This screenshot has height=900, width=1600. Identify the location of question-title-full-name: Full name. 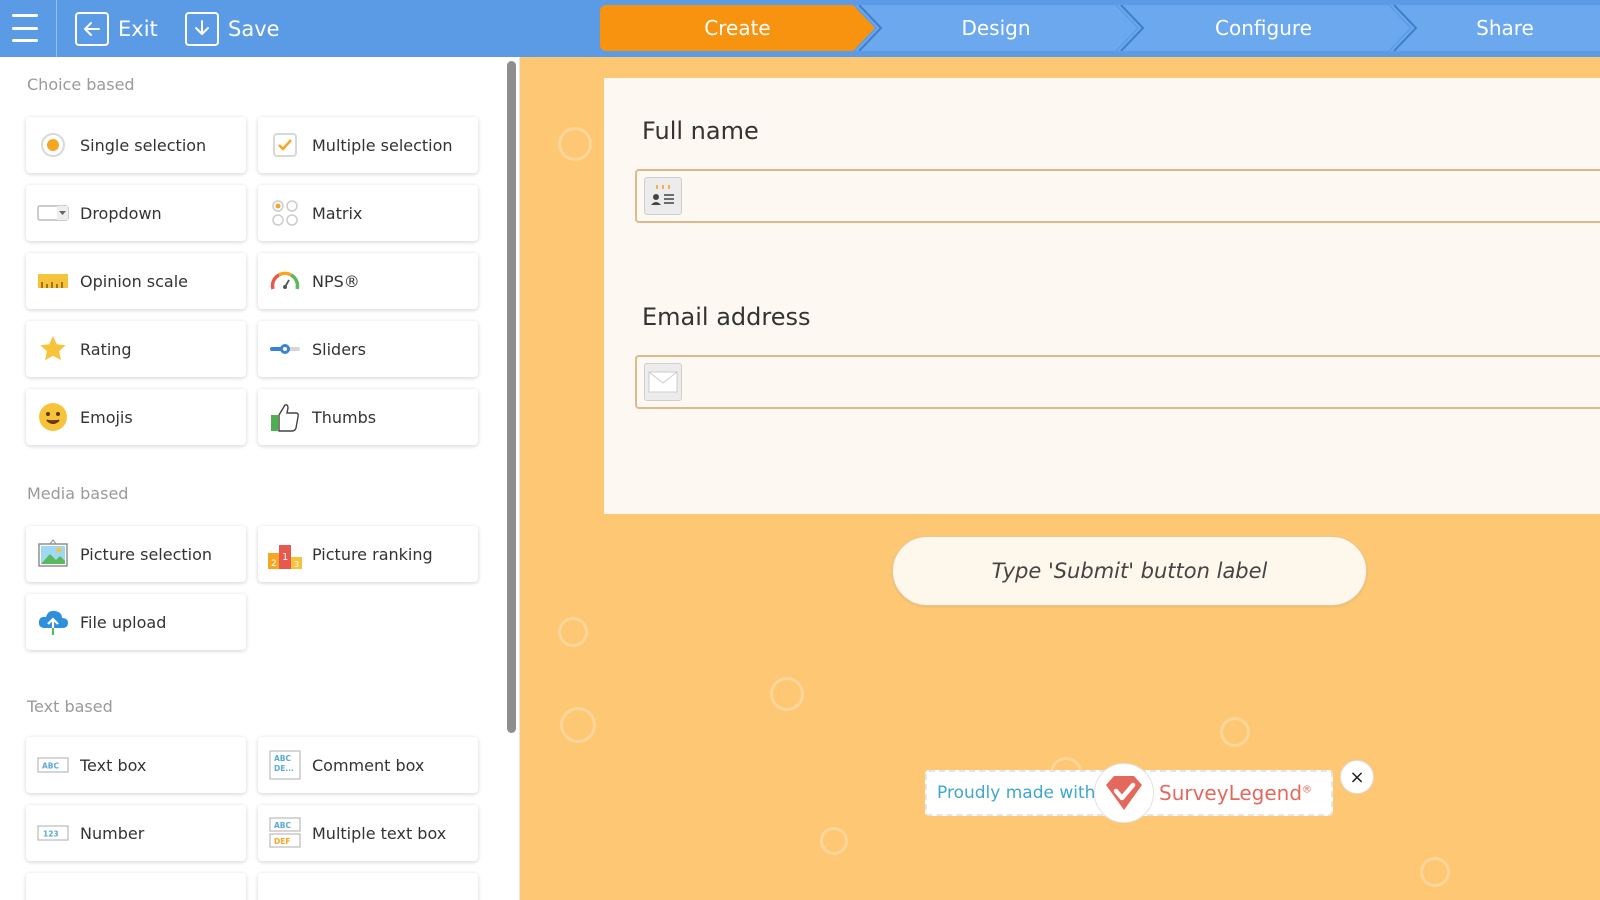
(700, 131).